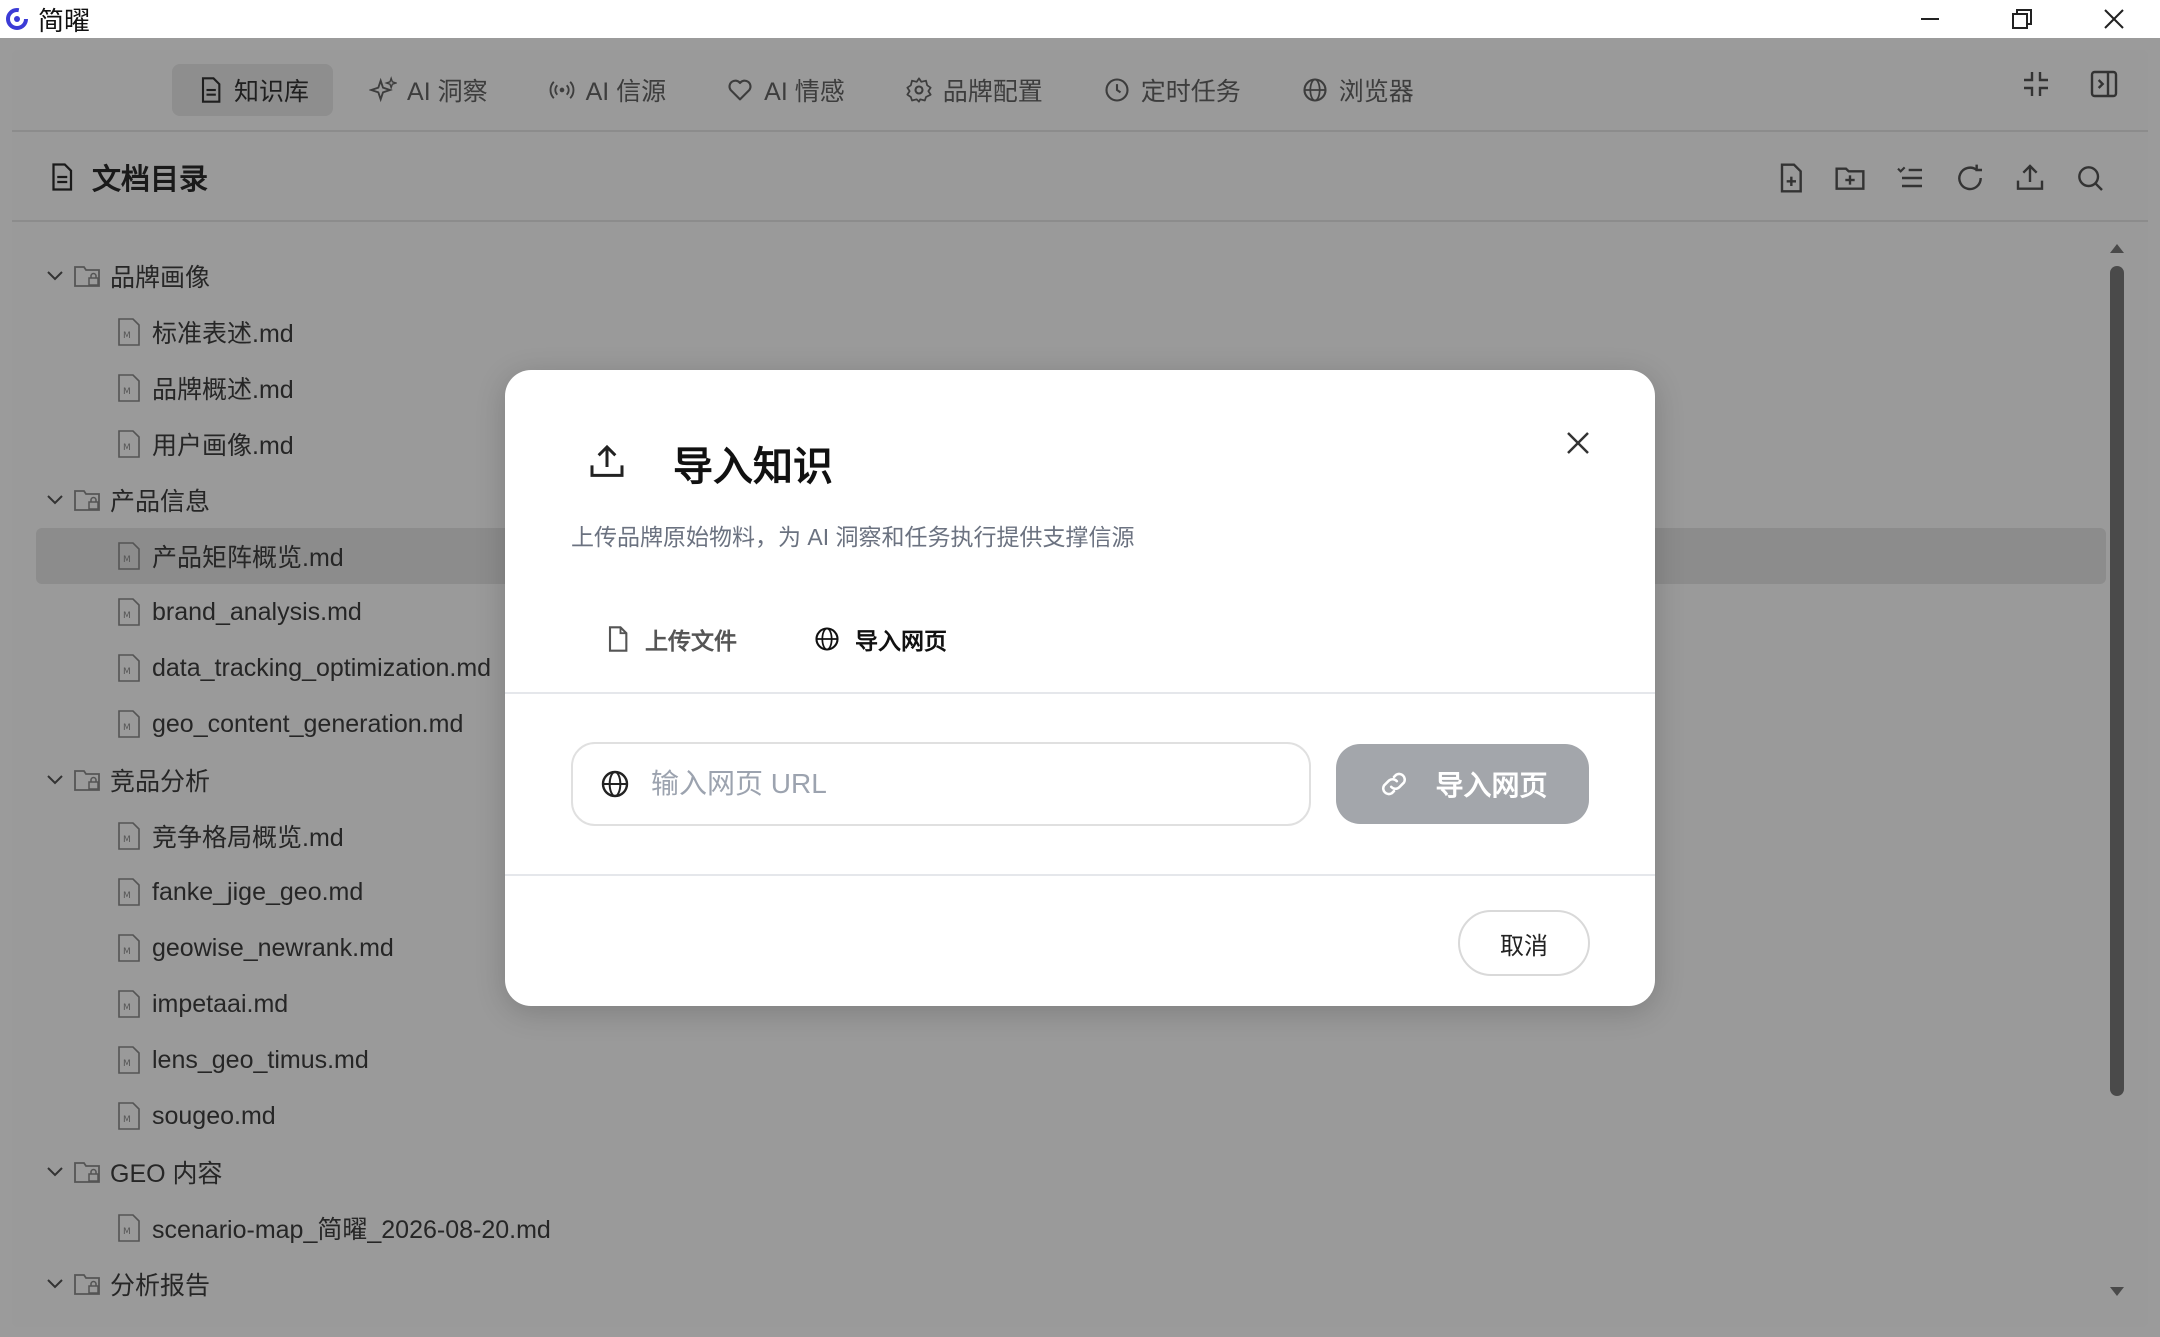 This screenshot has height=1337, width=2160. Describe the element at coordinates (2117, 248) in the screenshot. I see `scroll-up-icon` at that location.